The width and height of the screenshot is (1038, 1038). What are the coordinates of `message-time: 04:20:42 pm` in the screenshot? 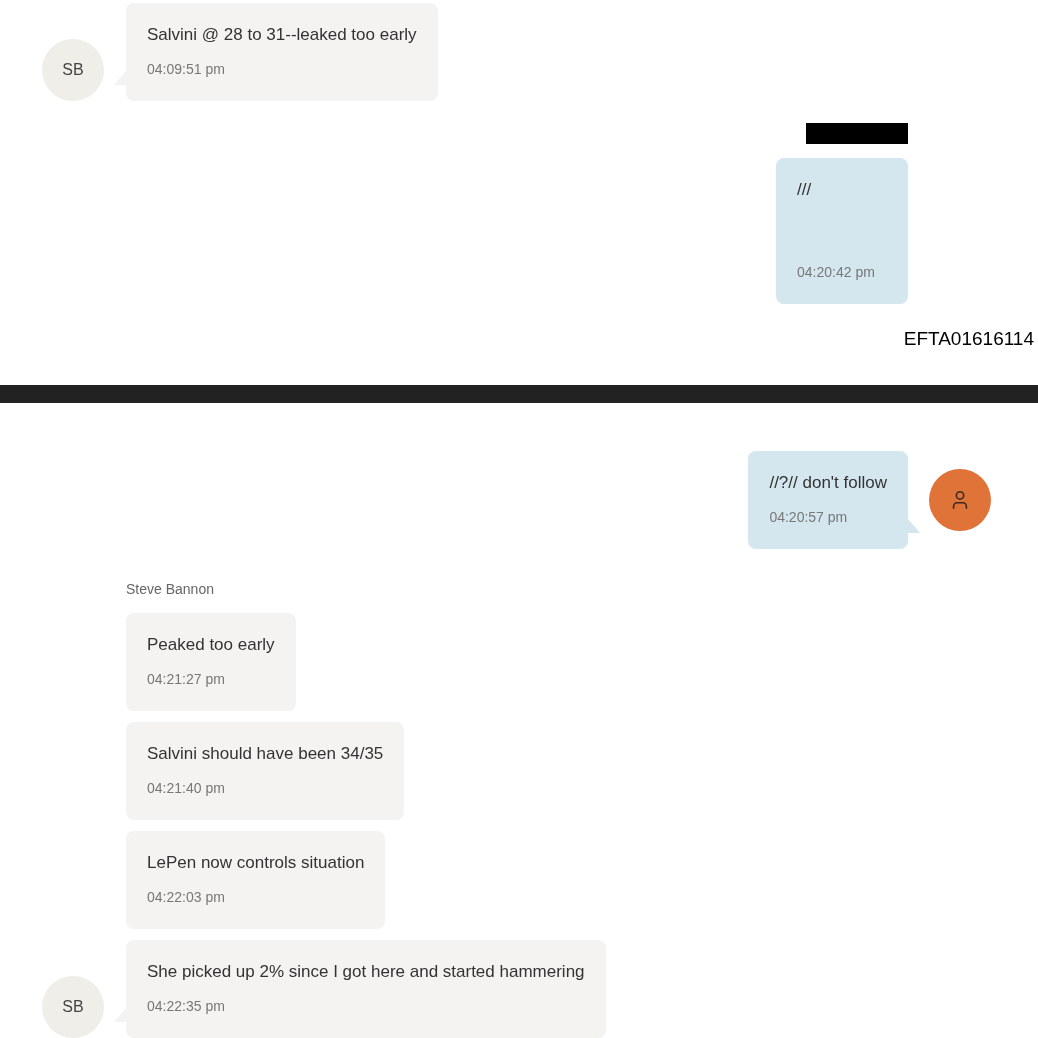 It's located at (836, 272).